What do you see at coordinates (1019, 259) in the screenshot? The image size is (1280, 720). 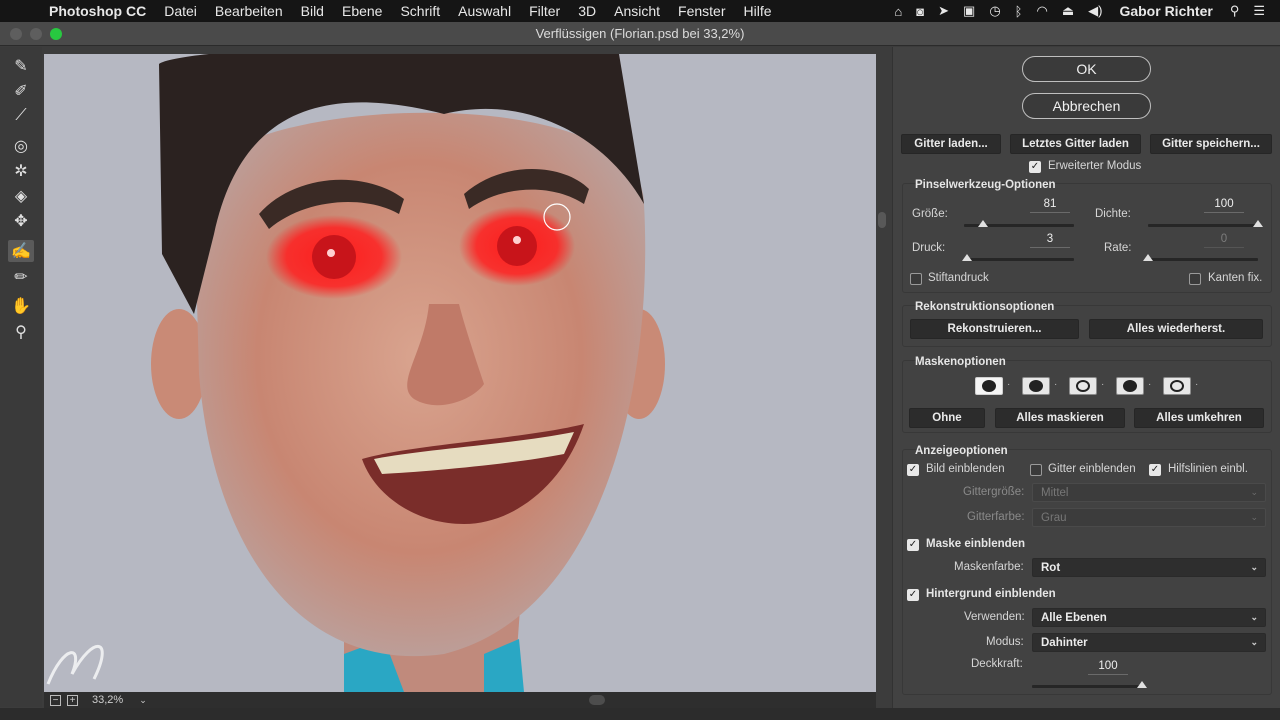 I see `pressure-slider` at bounding box center [1019, 259].